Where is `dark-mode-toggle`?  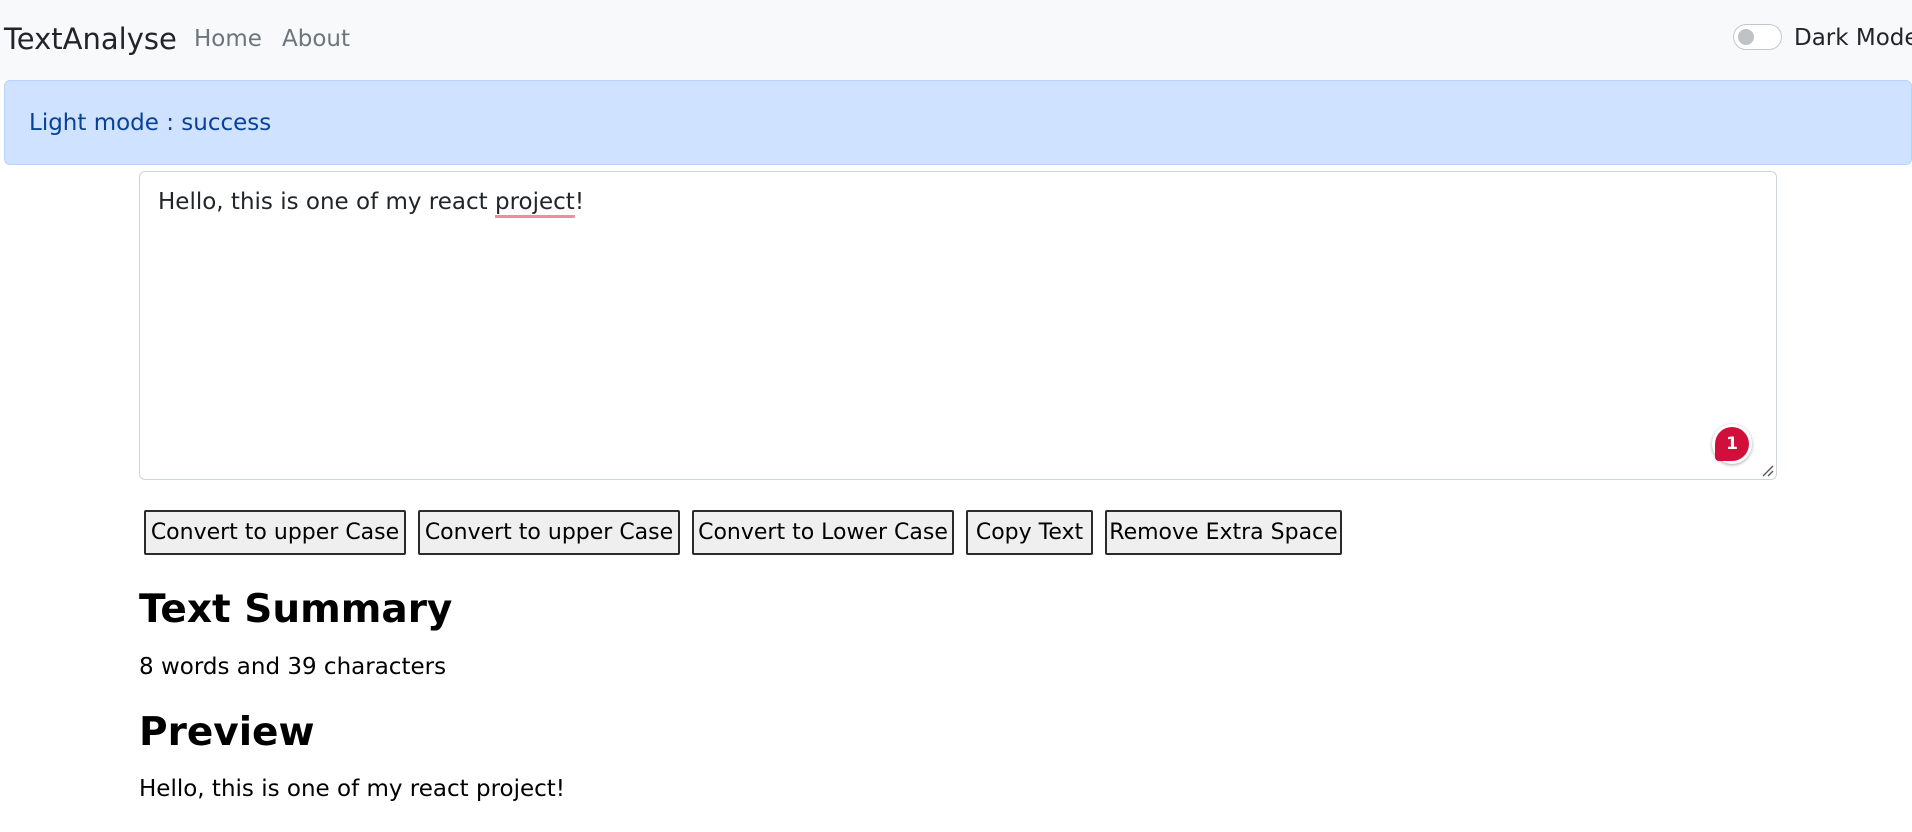 dark-mode-toggle is located at coordinates (1757, 37).